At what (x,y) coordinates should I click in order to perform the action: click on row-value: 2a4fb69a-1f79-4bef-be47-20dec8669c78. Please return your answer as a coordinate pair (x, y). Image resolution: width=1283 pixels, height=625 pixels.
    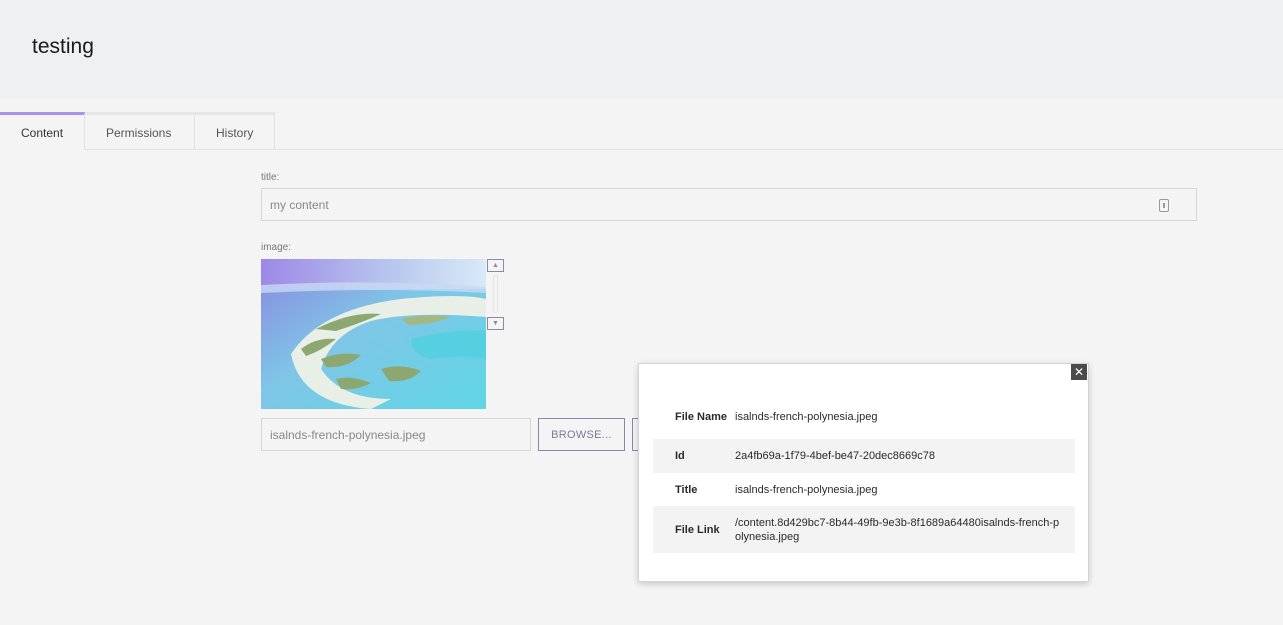
    Looking at the image, I should click on (835, 456).